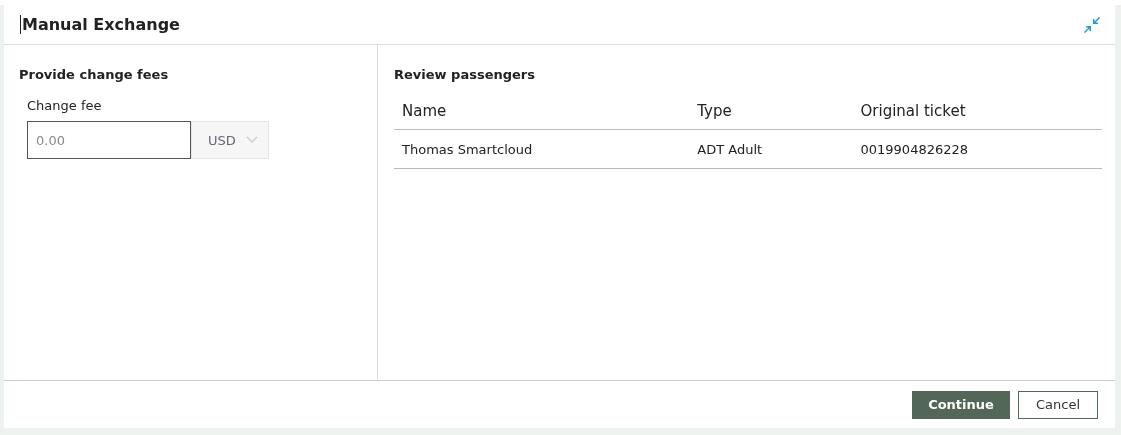 This screenshot has width=1121, height=435. I want to click on collapse-icon, so click(1092, 24).